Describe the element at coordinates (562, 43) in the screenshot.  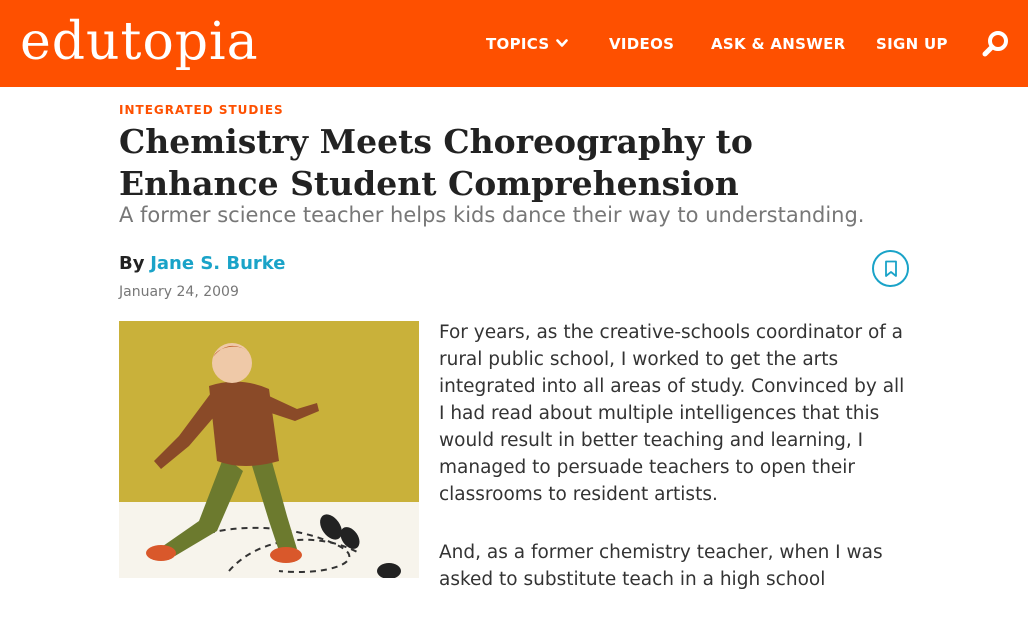
I see `chevron-down-icon` at that location.